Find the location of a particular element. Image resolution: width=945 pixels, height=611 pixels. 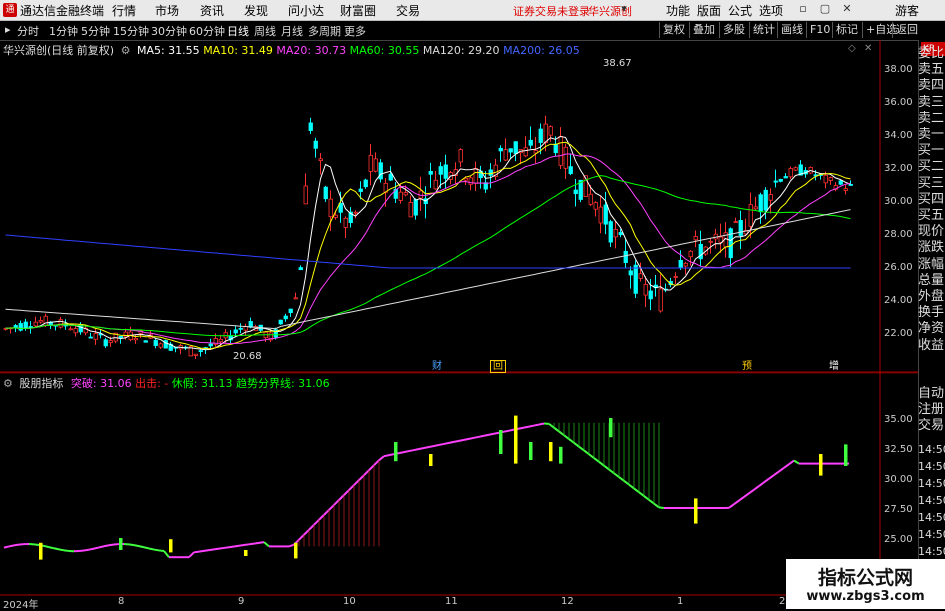

menu-function: 功能 is located at coordinates (678, 10).